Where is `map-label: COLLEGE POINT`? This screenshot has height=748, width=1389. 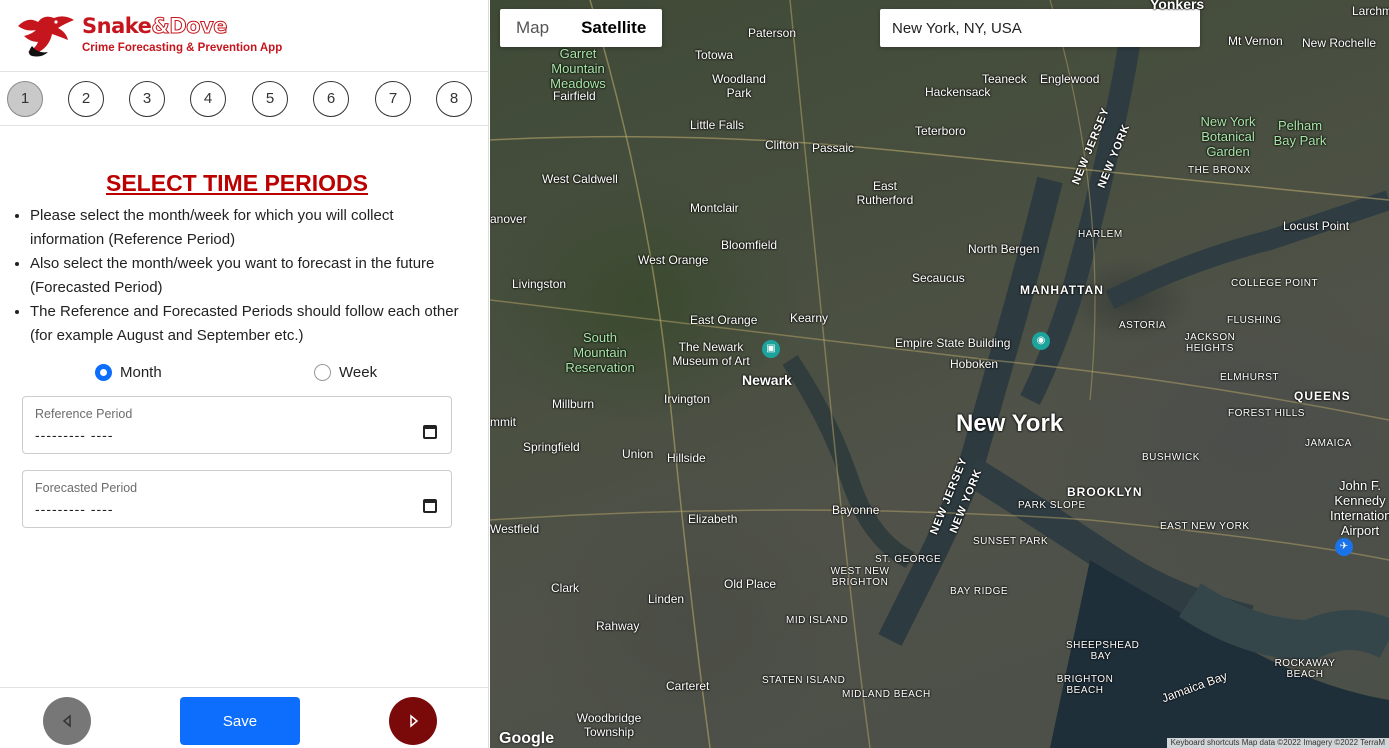 map-label: COLLEGE POINT is located at coordinates (1275, 283).